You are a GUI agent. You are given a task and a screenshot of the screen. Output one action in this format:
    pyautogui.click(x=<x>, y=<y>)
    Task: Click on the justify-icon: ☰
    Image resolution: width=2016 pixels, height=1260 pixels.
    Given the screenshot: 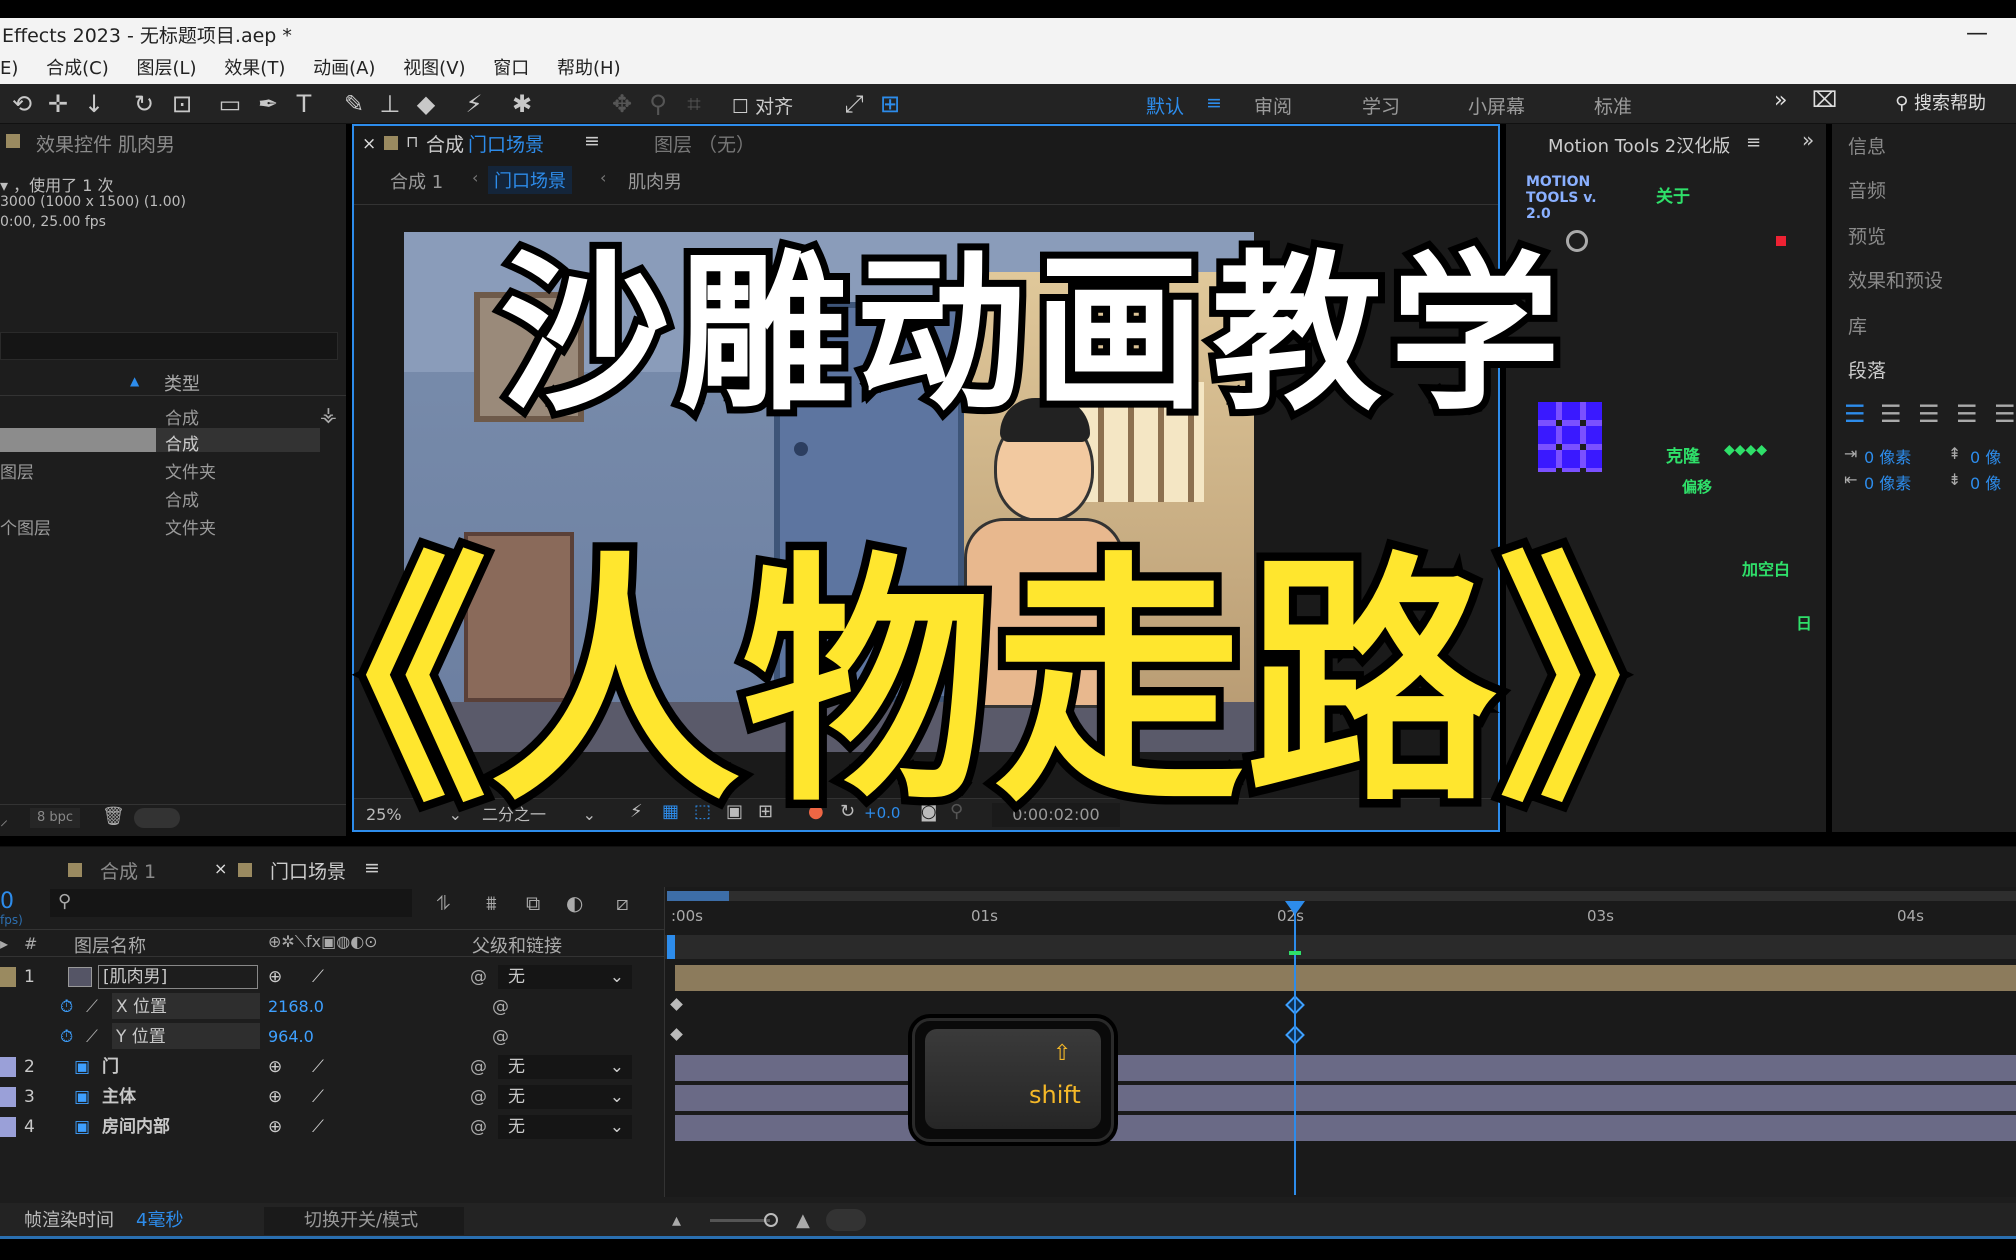 What is the action you would take?
    pyautogui.click(x=1967, y=414)
    